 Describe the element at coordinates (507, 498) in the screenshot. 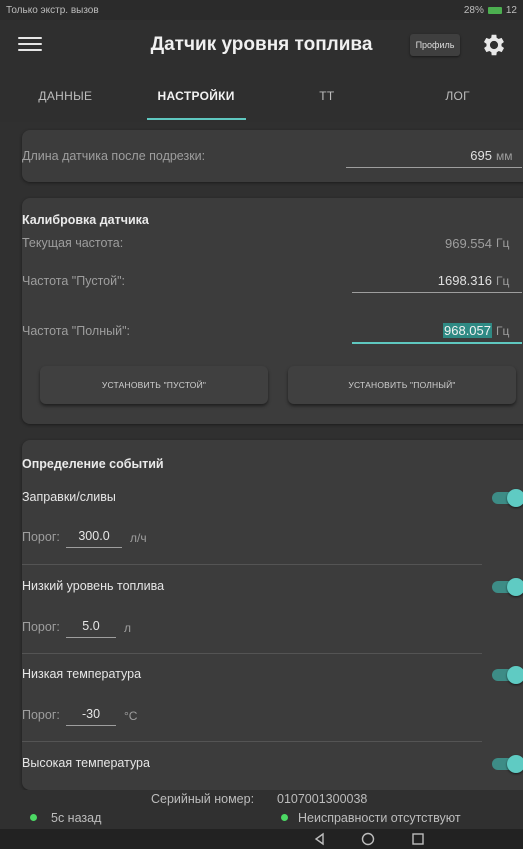

I see `event-refuel-toggle` at that location.